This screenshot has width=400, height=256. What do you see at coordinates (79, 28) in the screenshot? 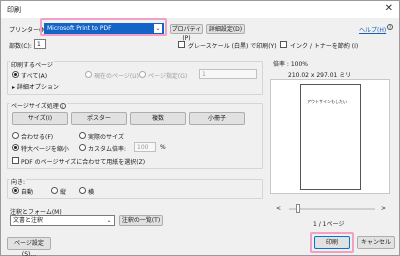
I see `printer-selected-value: Microsoft Print to PDF` at bounding box center [79, 28].